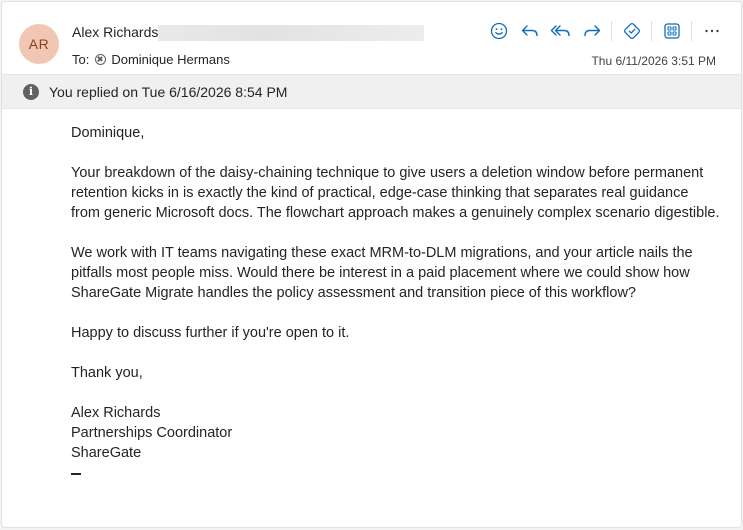  What do you see at coordinates (116, 413) in the screenshot?
I see `signature-name: Alex Richards` at bounding box center [116, 413].